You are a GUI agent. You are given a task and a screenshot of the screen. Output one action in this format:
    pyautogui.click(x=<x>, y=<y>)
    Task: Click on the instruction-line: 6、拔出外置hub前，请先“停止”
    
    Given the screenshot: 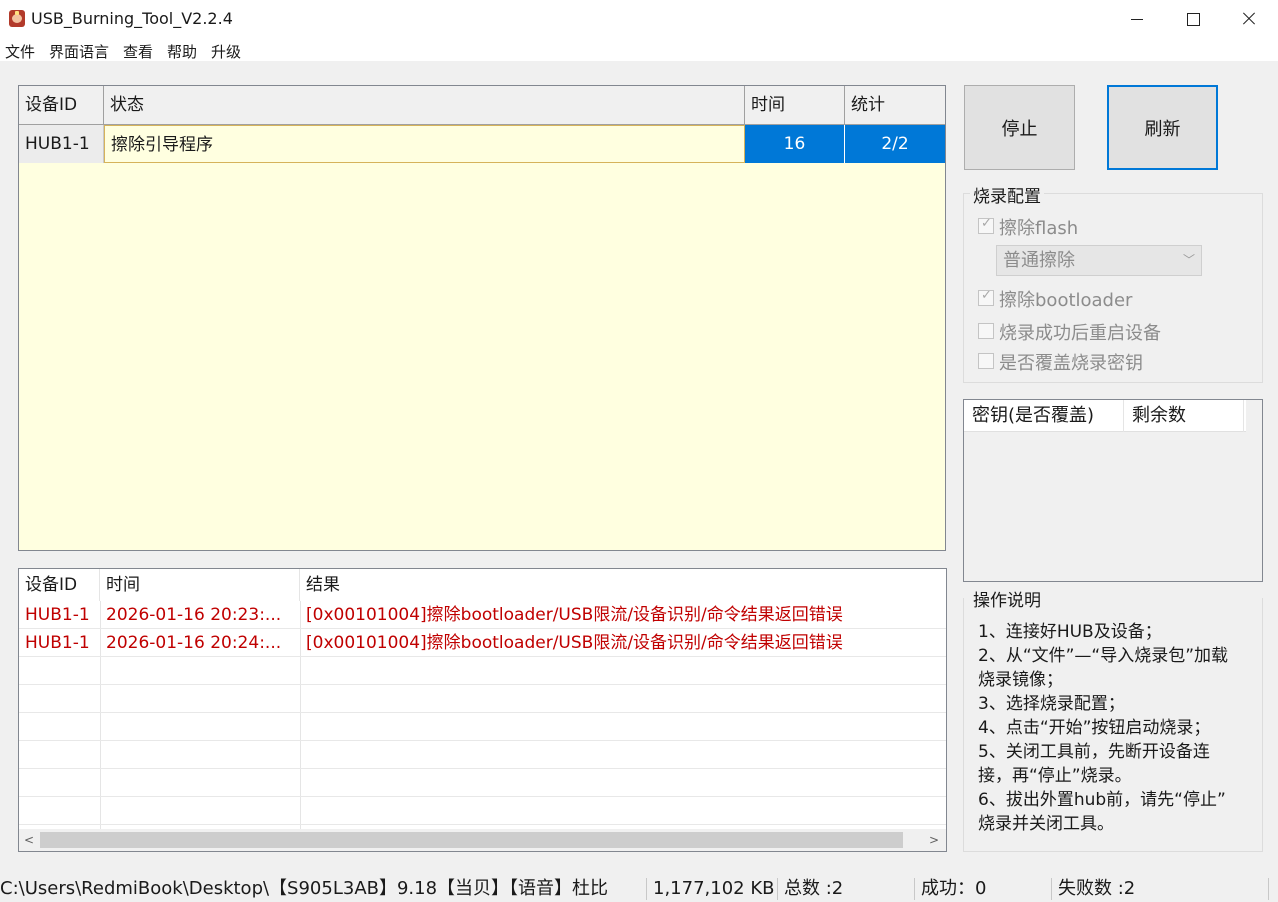 What is the action you would take?
    pyautogui.click(x=1102, y=800)
    